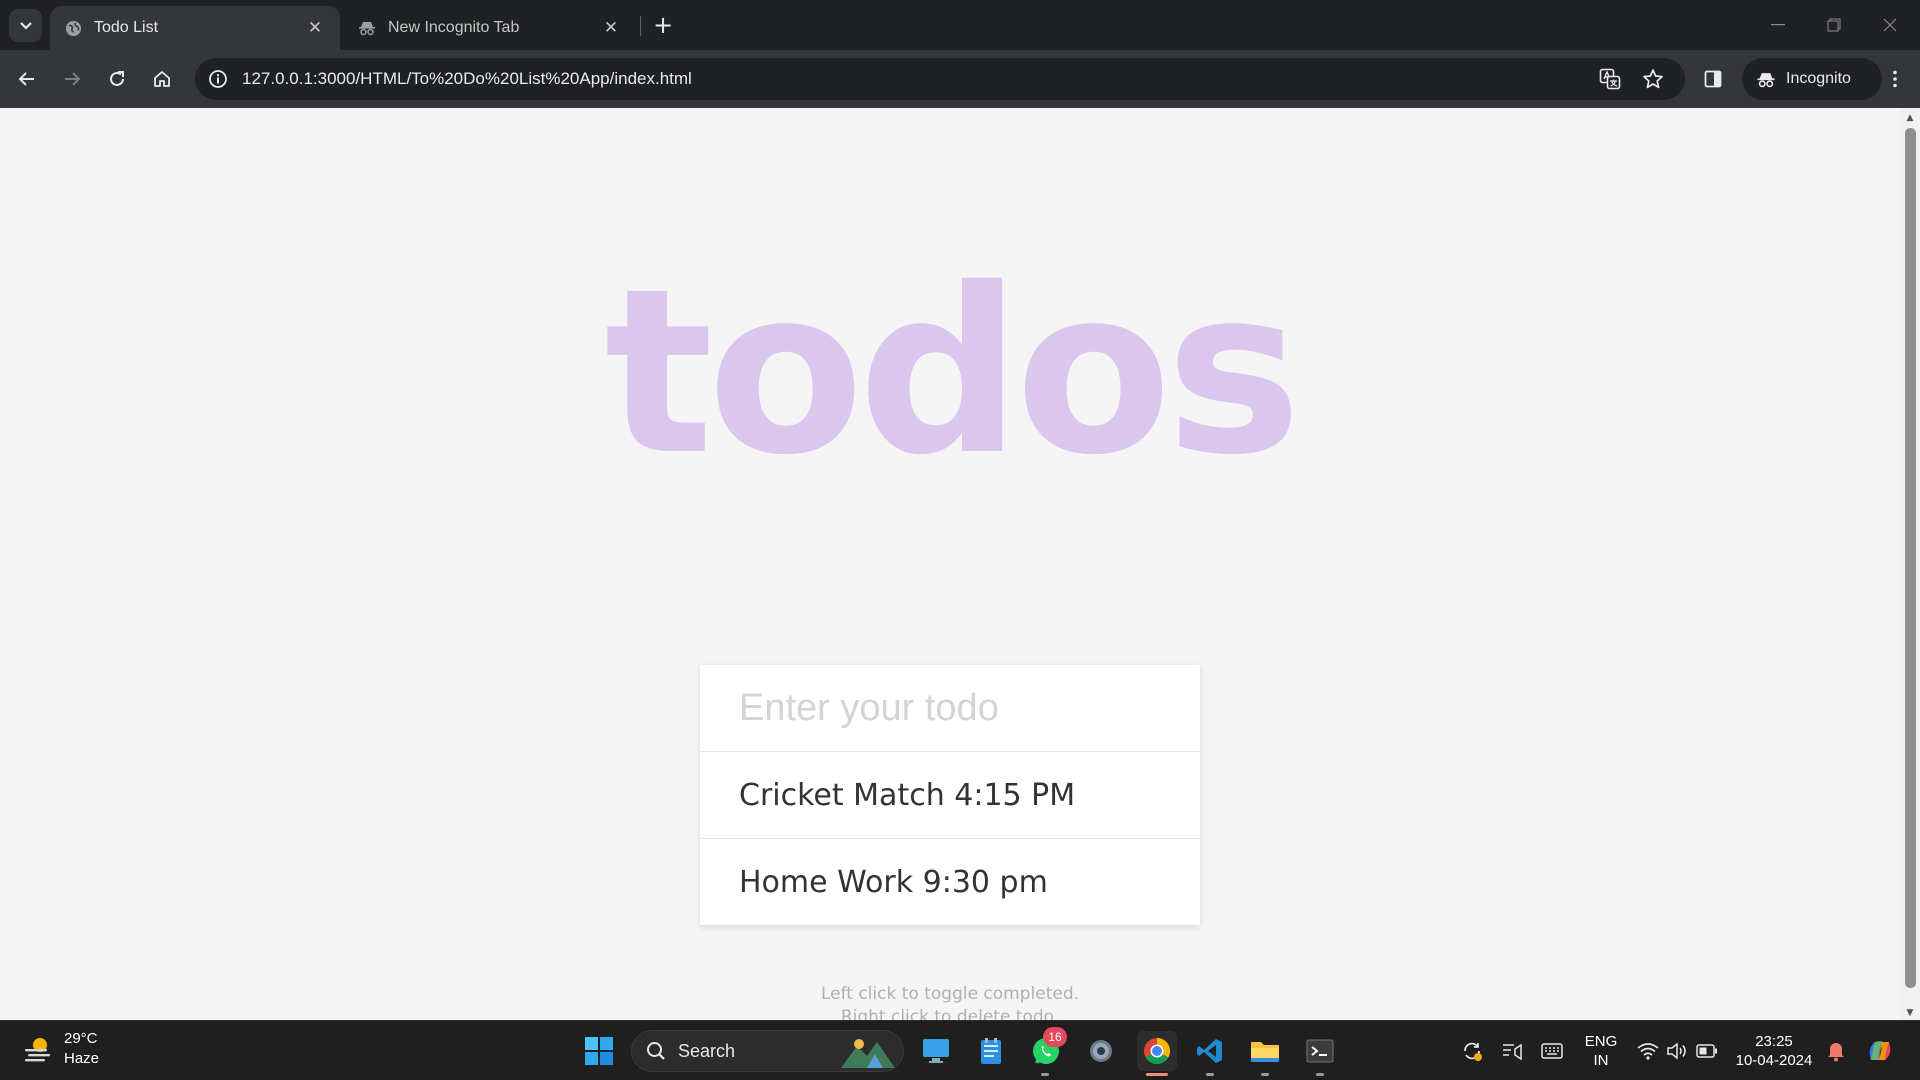 The image size is (1920, 1080). What do you see at coordinates (960, 25) in the screenshot?
I see `tab-strip: Todo List ✕ New Incognito Tab ✕ +` at bounding box center [960, 25].